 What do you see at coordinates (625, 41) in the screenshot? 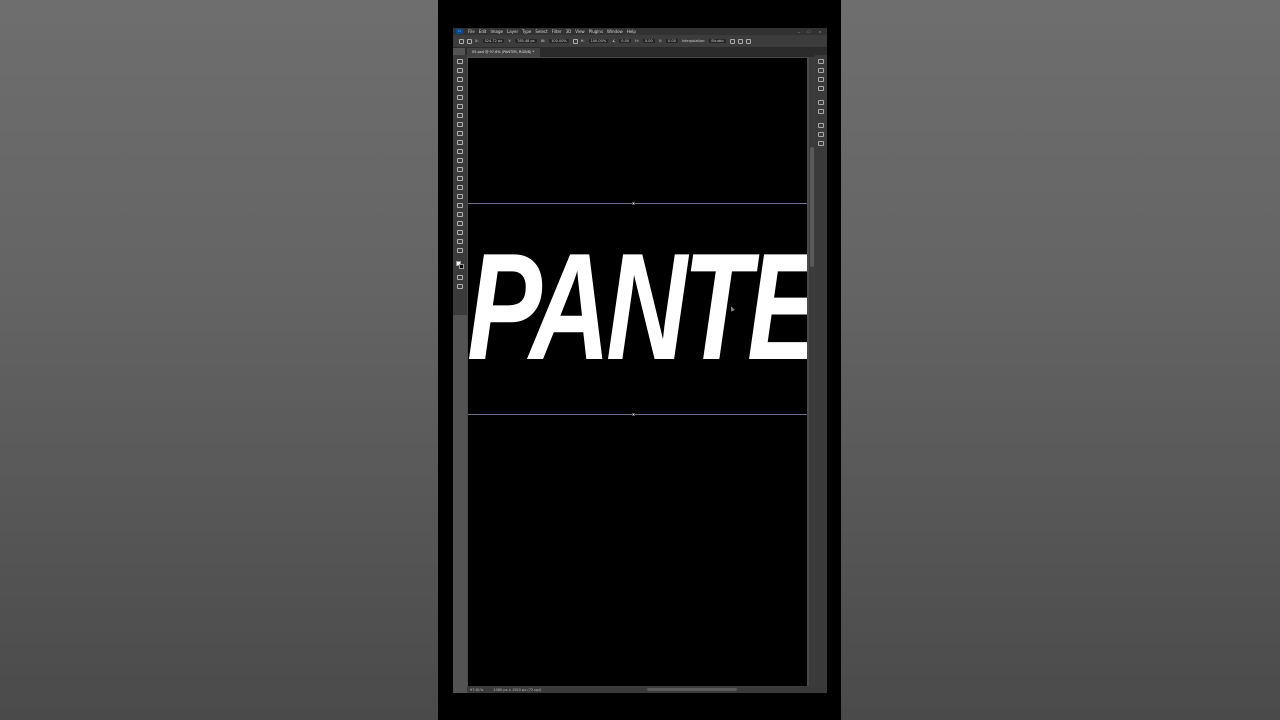
I see `angle-field: 0.00` at bounding box center [625, 41].